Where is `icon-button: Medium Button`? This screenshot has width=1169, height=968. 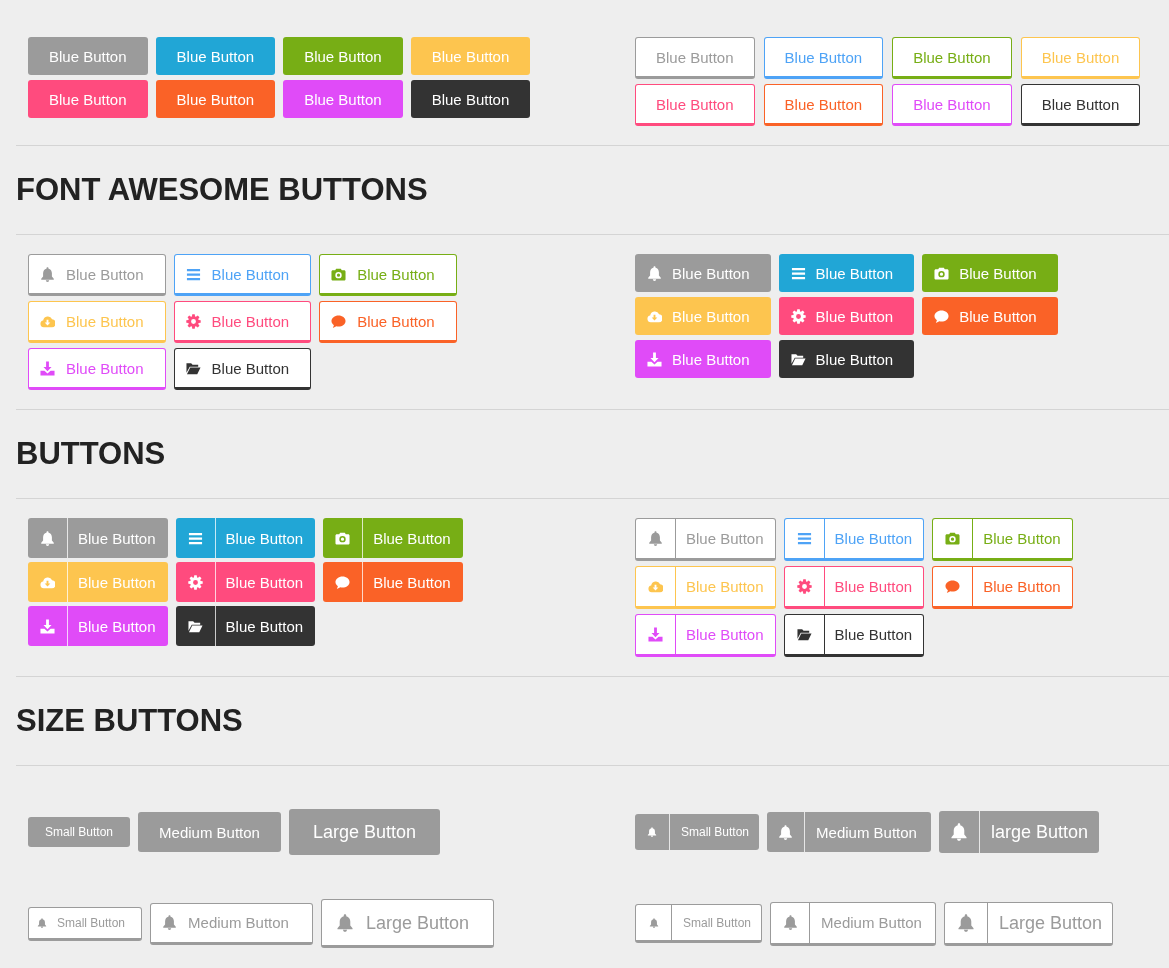
icon-button: Medium Button is located at coordinates (231, 923).